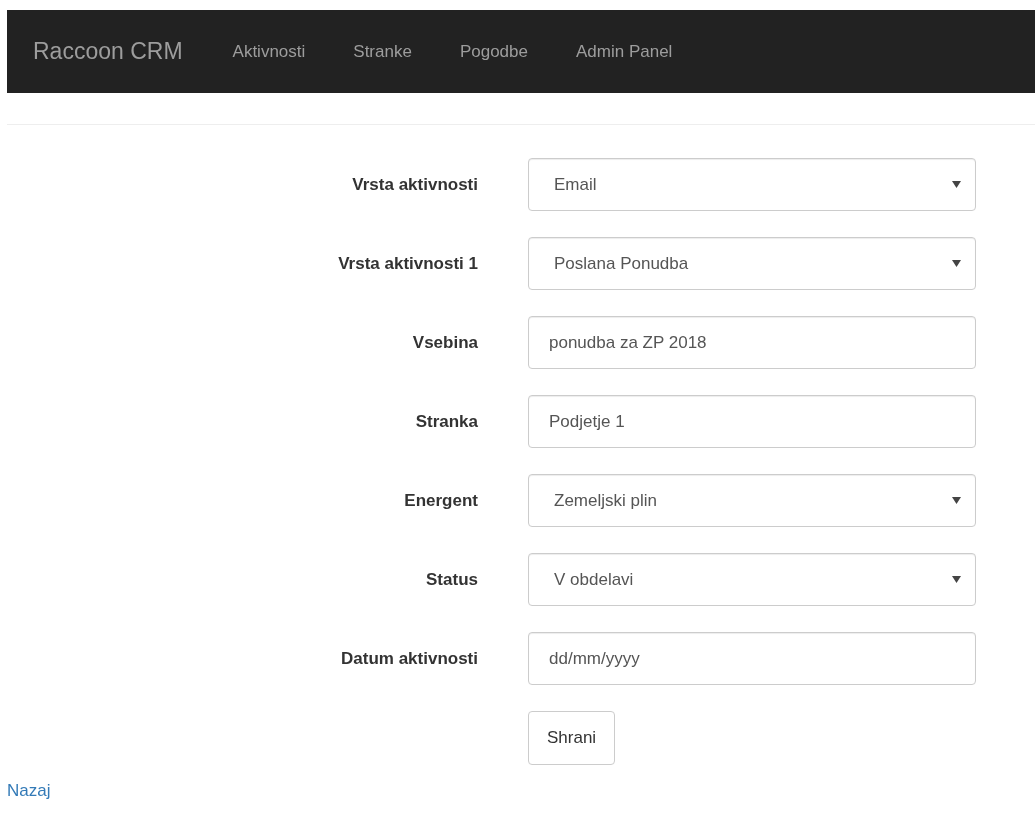 This screenshot has width=1035, height=814. What do you see at coordinates (752, 579) in the screenshot?
I see `select-field: V obdelavi` at bounding box center [752, 579].